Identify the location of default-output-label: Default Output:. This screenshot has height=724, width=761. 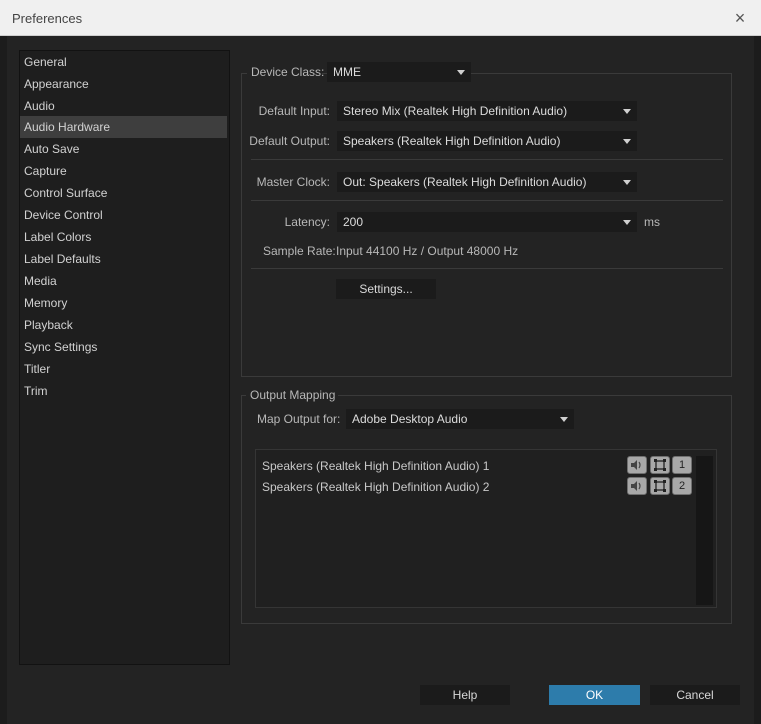
(289, 141).